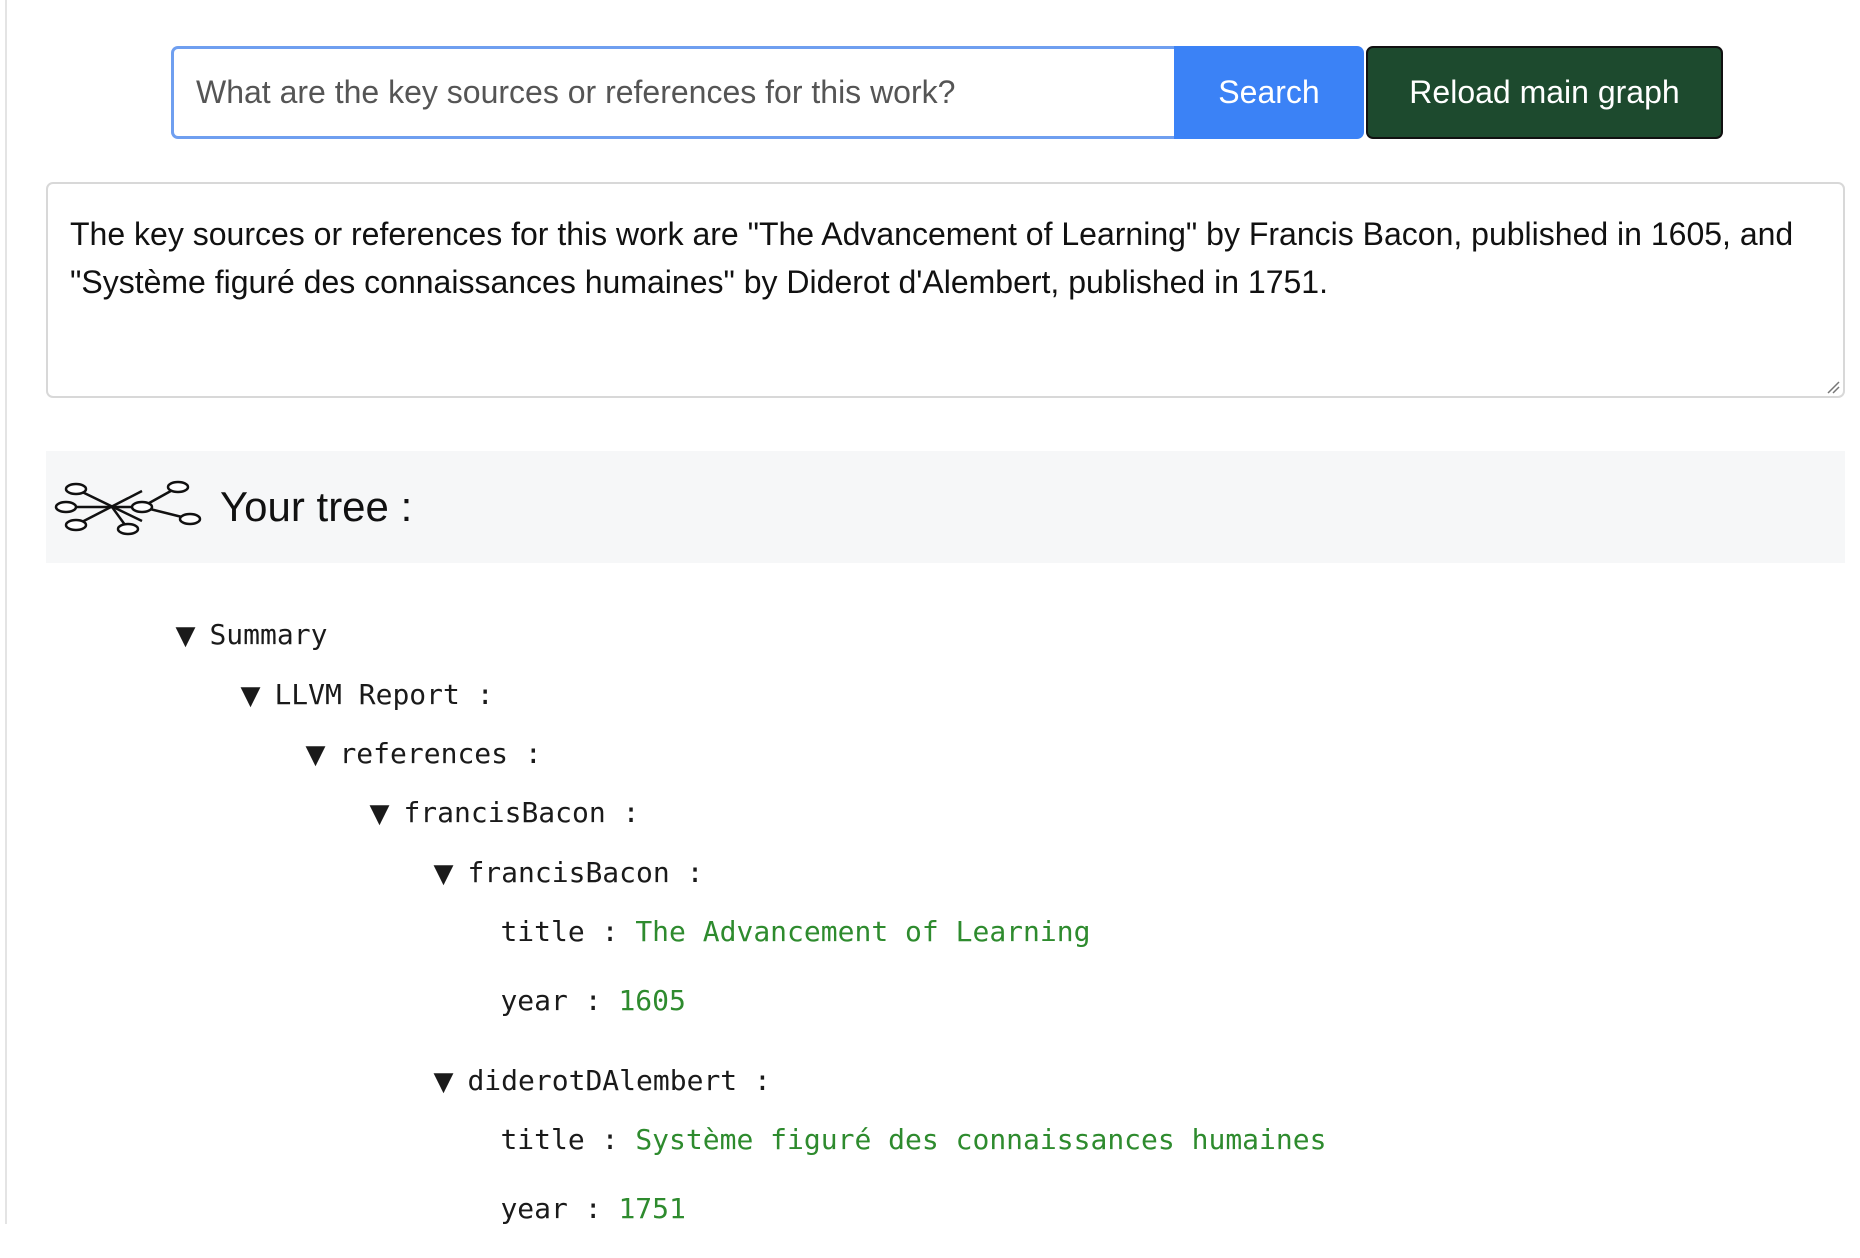 The image size is (1860, 1258). I want to click on leaf-value: The Advancement of Learning, so click(863, 931).